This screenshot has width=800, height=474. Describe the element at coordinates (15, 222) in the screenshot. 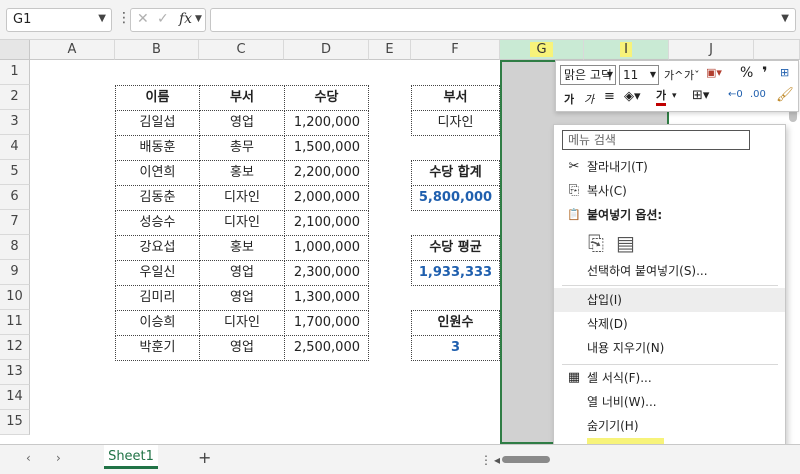

I see `row-header: 7` at that location.